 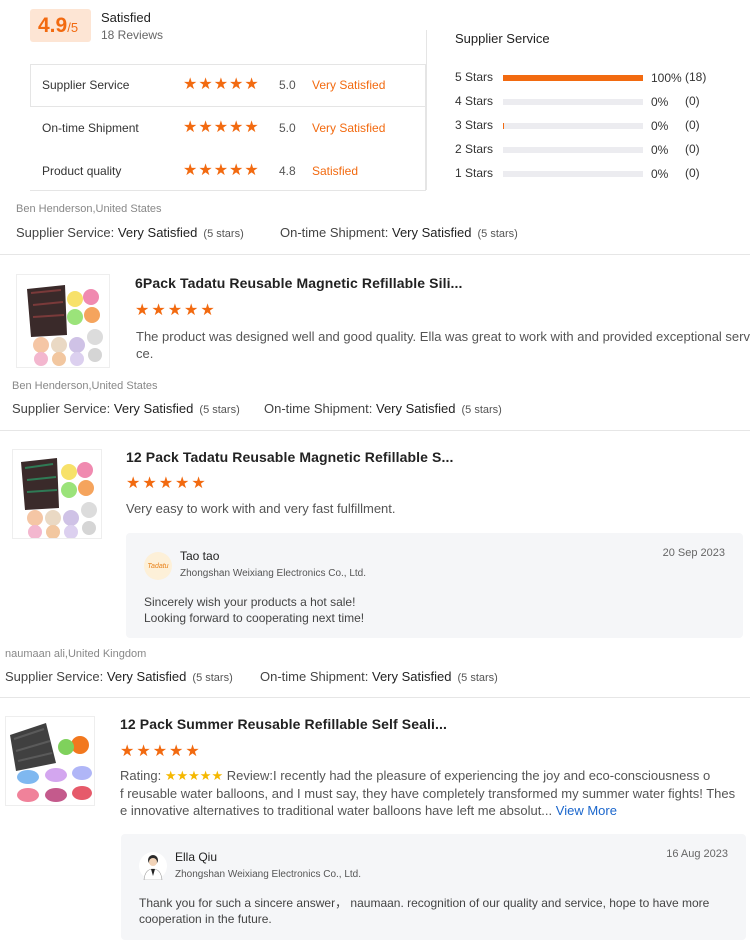 What do you see at coordinates (194, 776) in the screenshot?
I see `yellow-star-icons: ★★★★★` at bounding box center [194, 776].